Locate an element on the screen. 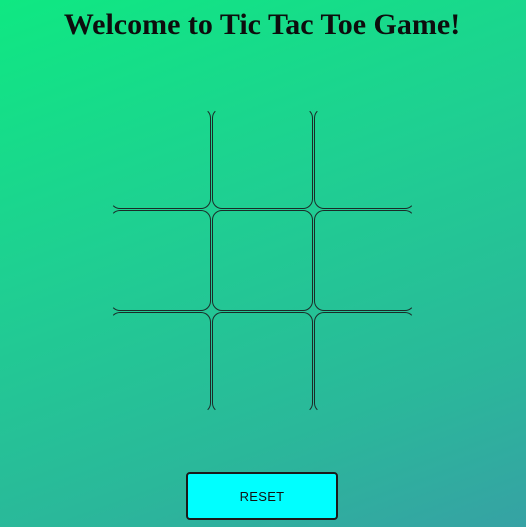 The image size is (526, 527). reset-button: RESET is located at coordinates (262, 496).